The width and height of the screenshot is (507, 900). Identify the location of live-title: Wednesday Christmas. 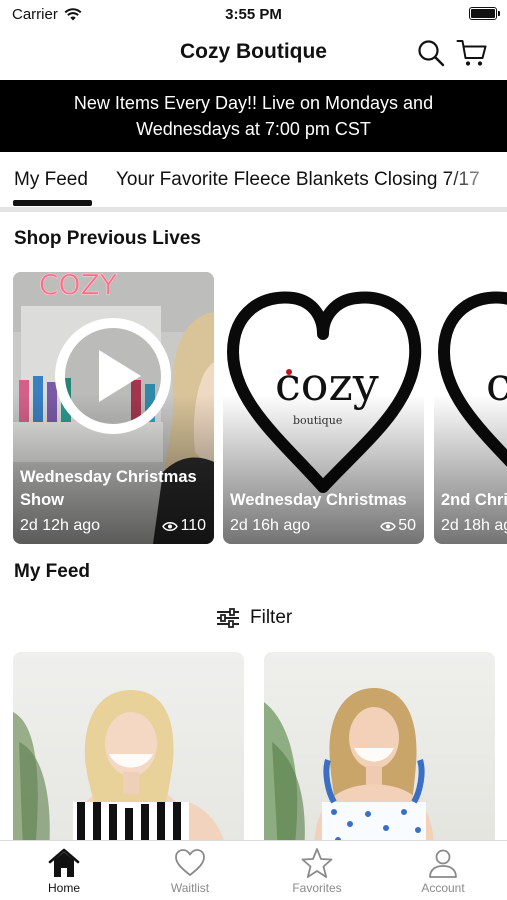
(318, 500).